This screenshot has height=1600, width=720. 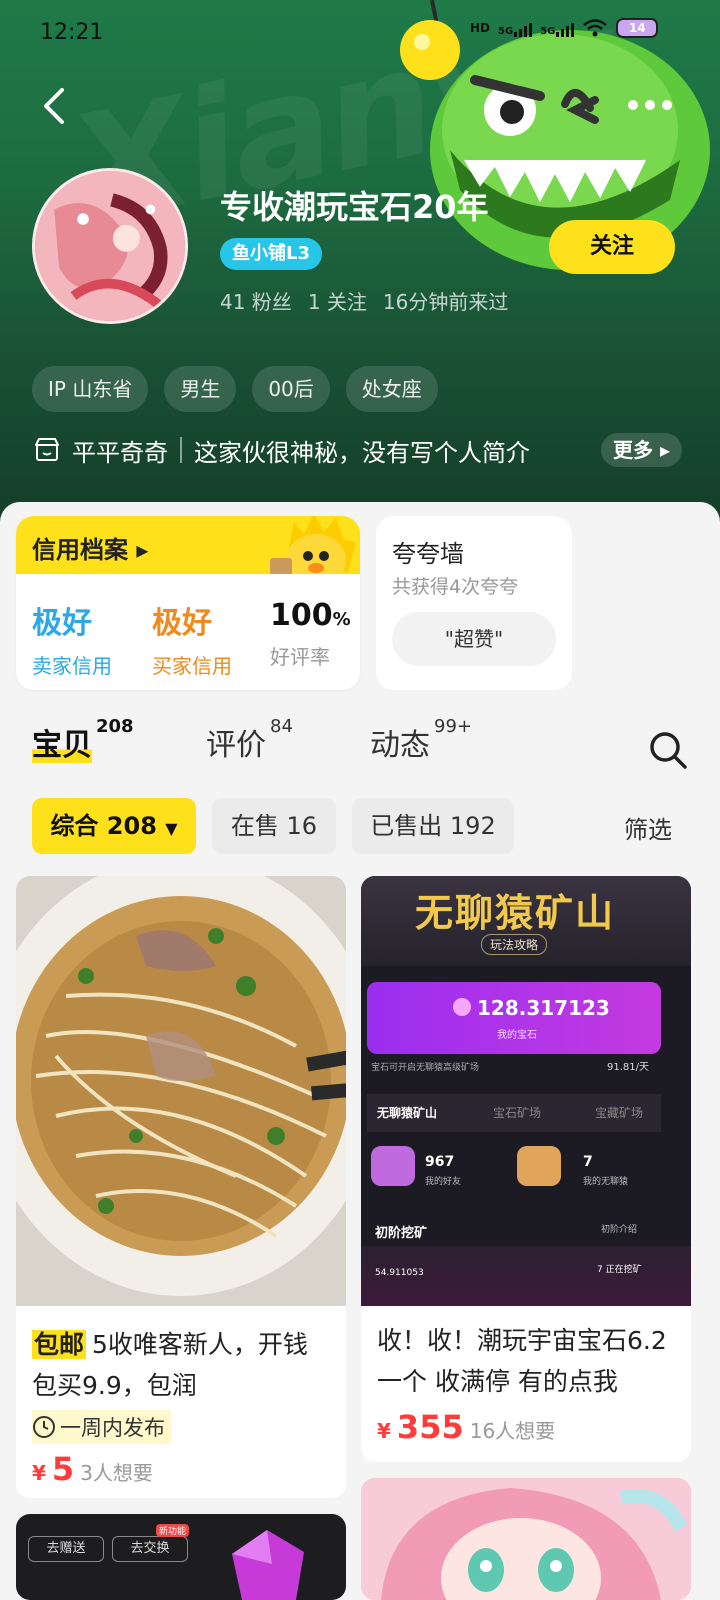 I want to click on more-menu-button, so click(x=652, y=105).